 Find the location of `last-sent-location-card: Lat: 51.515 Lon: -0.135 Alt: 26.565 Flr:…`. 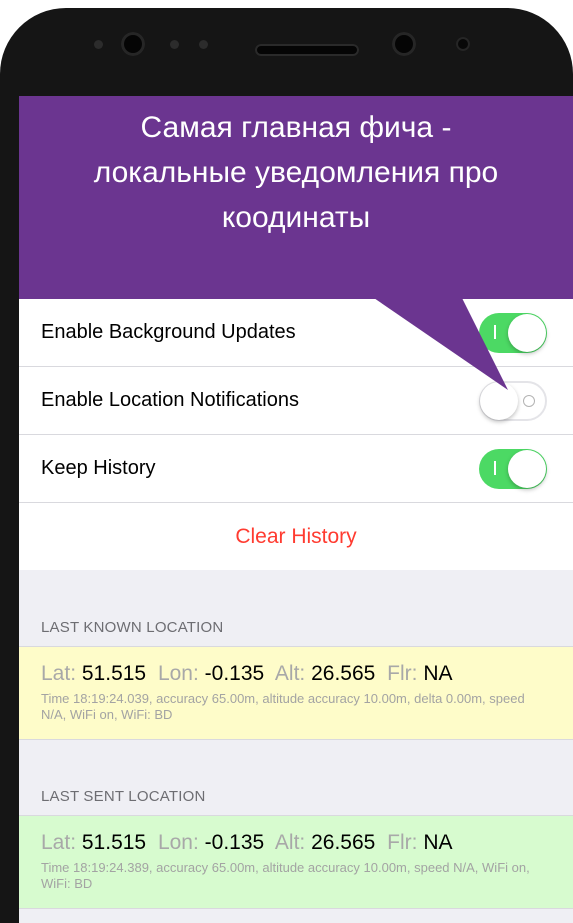

last-sent-location-card: Lat: 51.515 Lon: -0.135 Alt: 26.565 Flr:… is located at coordinates (296, 862).